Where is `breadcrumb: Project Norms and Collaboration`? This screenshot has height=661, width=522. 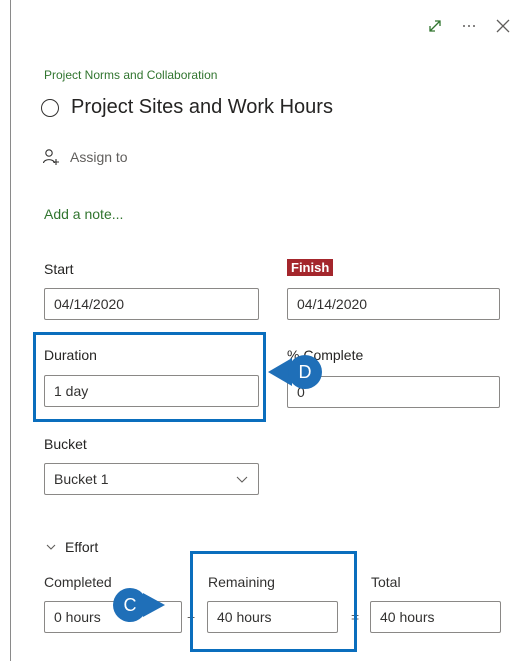 breadcrumb: Project Norms and Collaboration is located at coordinates (130, 75).